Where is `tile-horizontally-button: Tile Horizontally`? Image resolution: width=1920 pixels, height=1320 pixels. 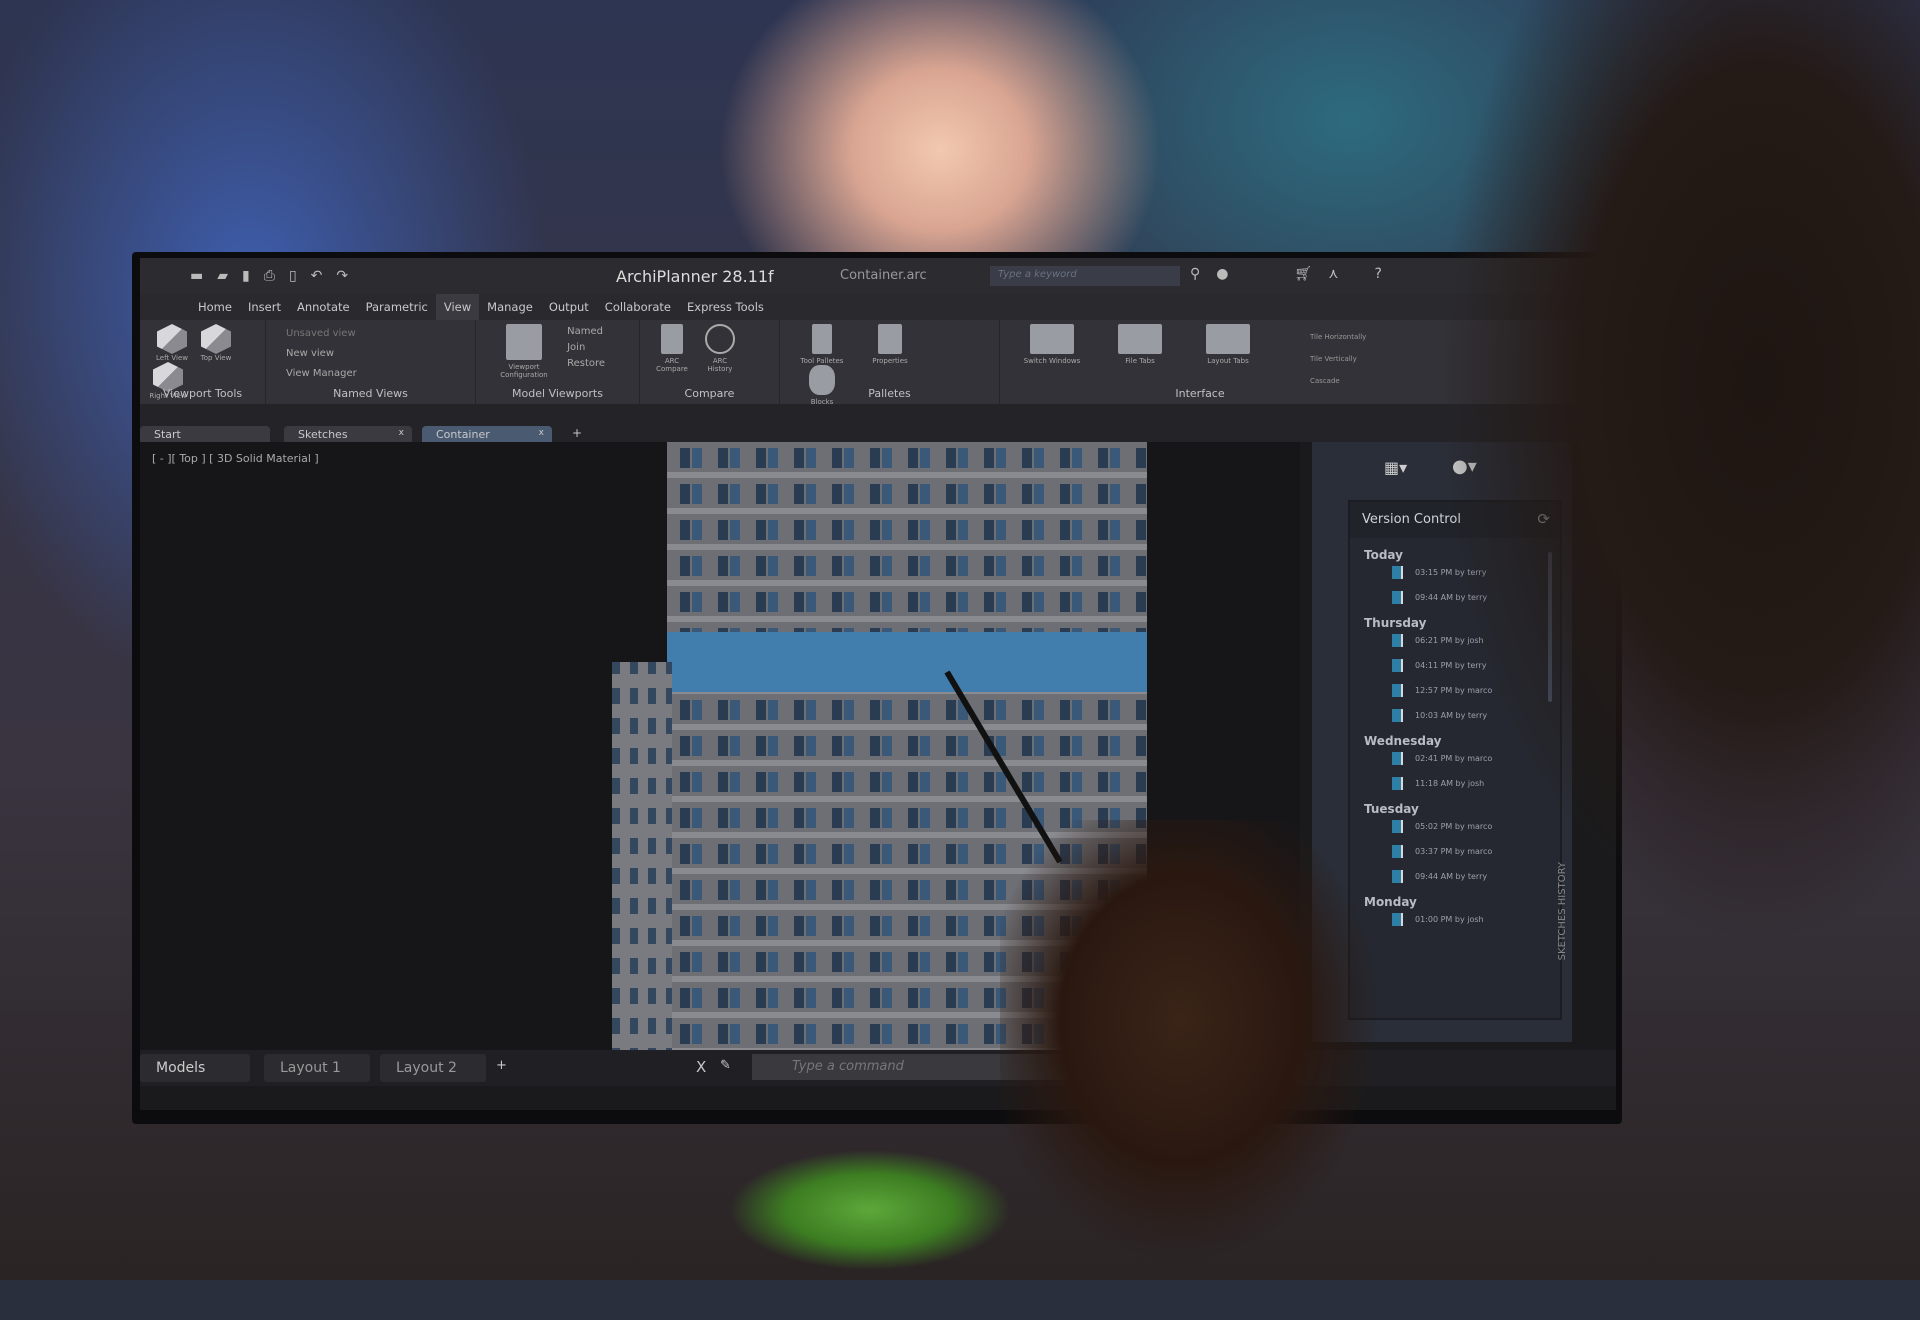 tile-horizontally-button: Tile Horizontally is located at coordinates (1338, 337).